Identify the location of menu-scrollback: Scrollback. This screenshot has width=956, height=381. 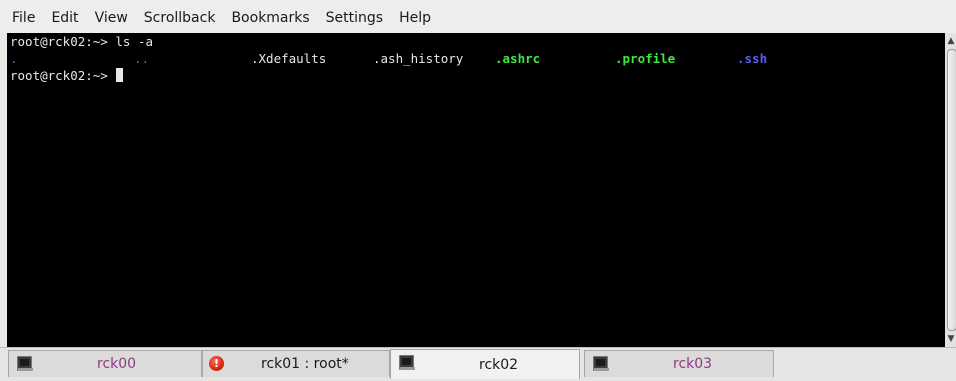
(180, 16).